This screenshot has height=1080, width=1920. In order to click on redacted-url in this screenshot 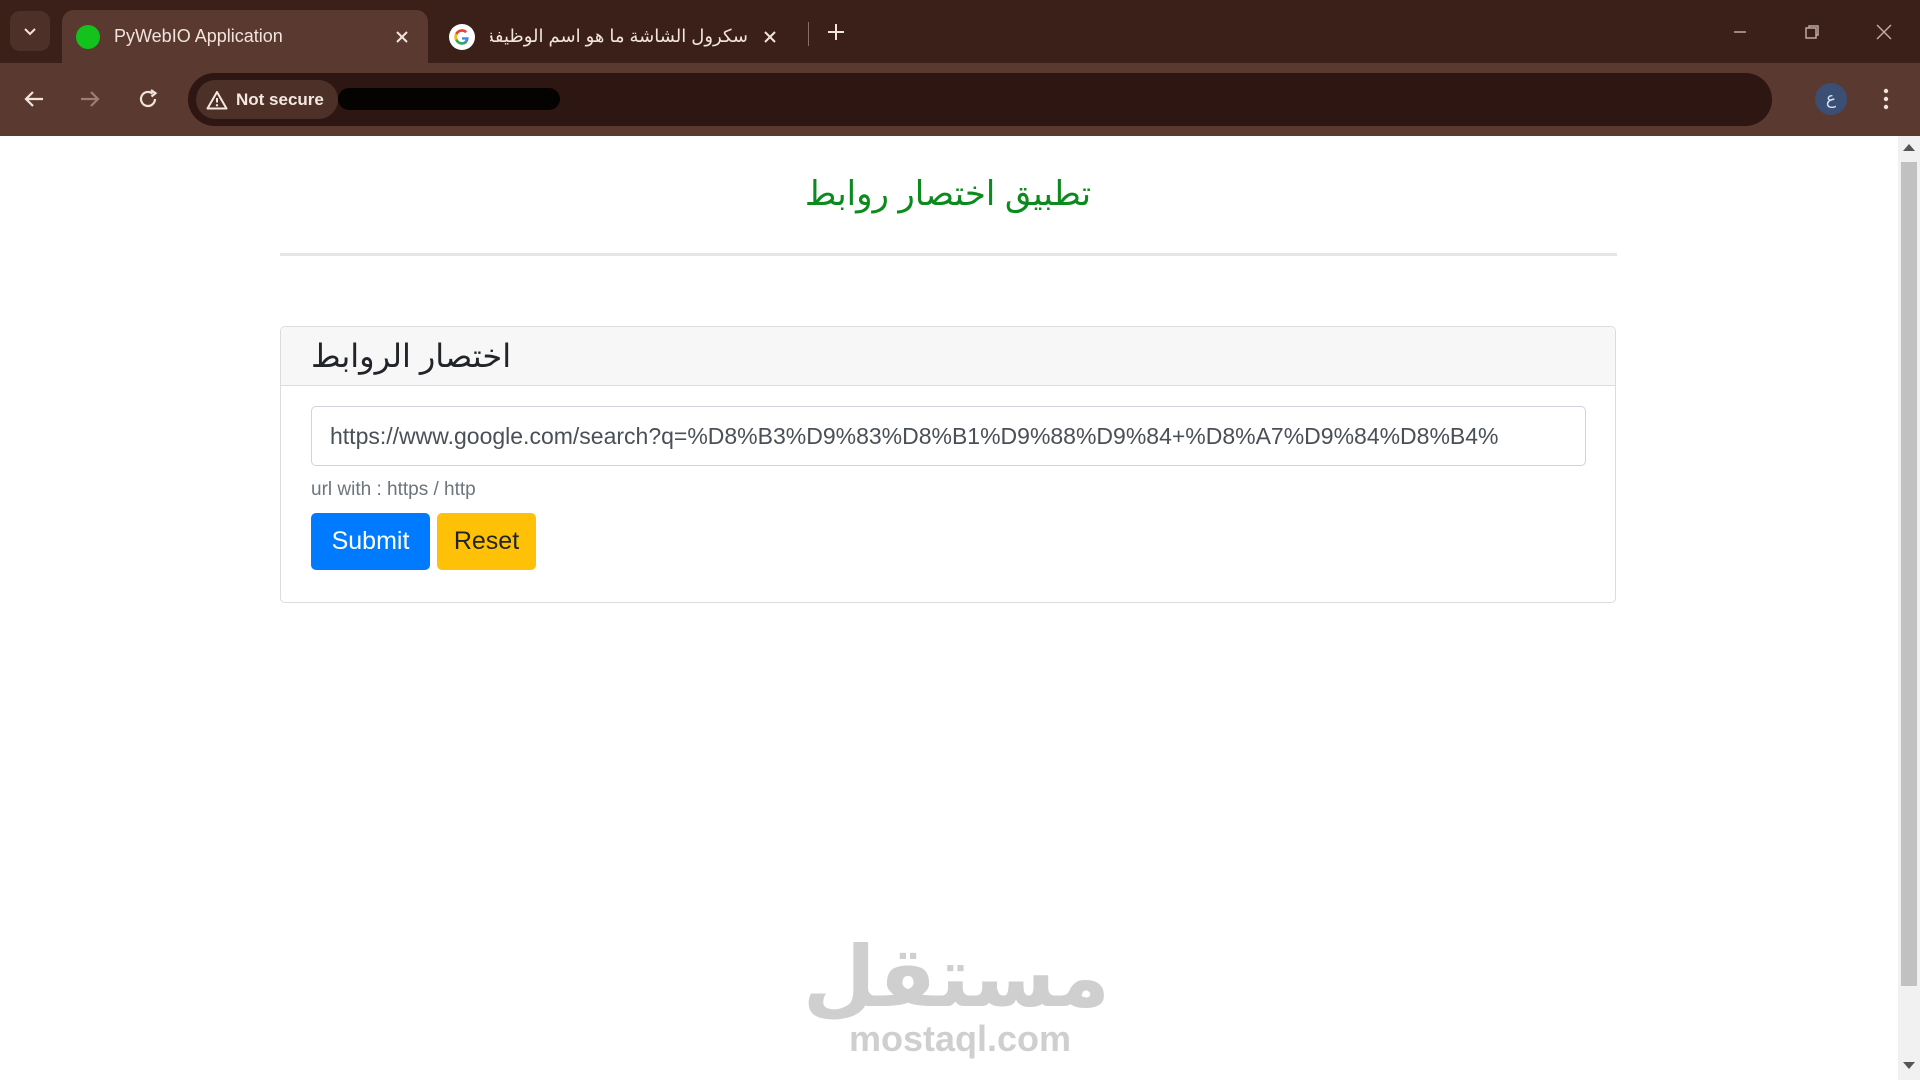, I will do `click(449, 99)`.